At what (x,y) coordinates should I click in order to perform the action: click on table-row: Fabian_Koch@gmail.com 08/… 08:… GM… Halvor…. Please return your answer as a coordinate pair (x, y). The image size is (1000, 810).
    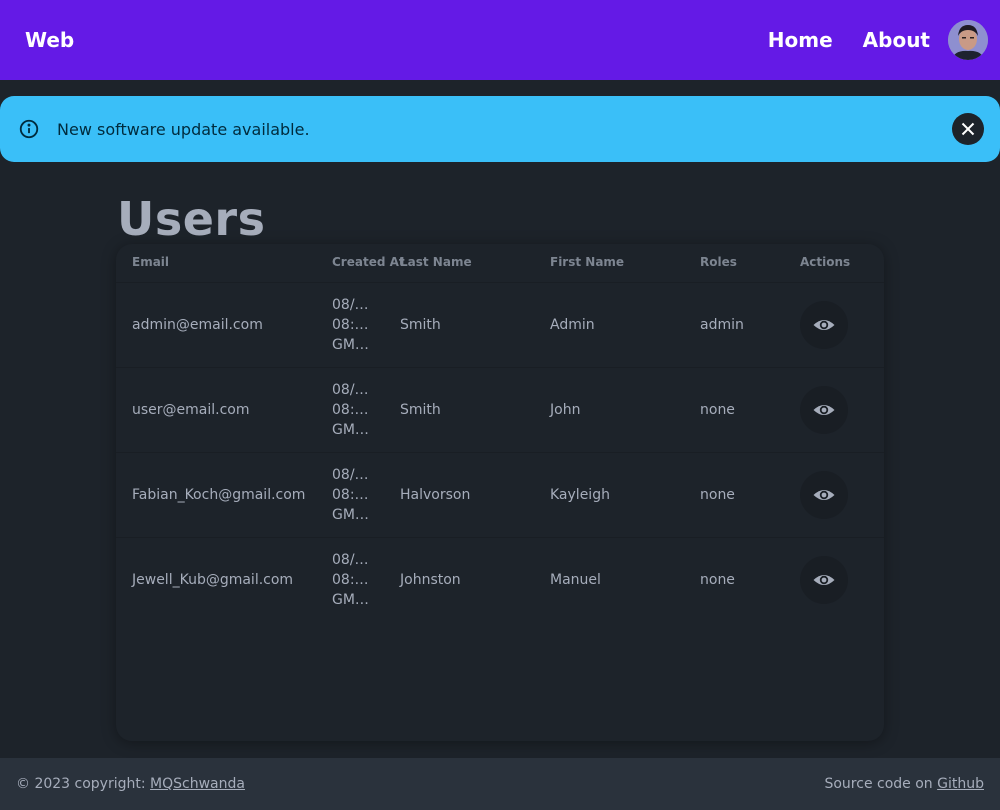
    Looking at the image, I should click on (500, 494).